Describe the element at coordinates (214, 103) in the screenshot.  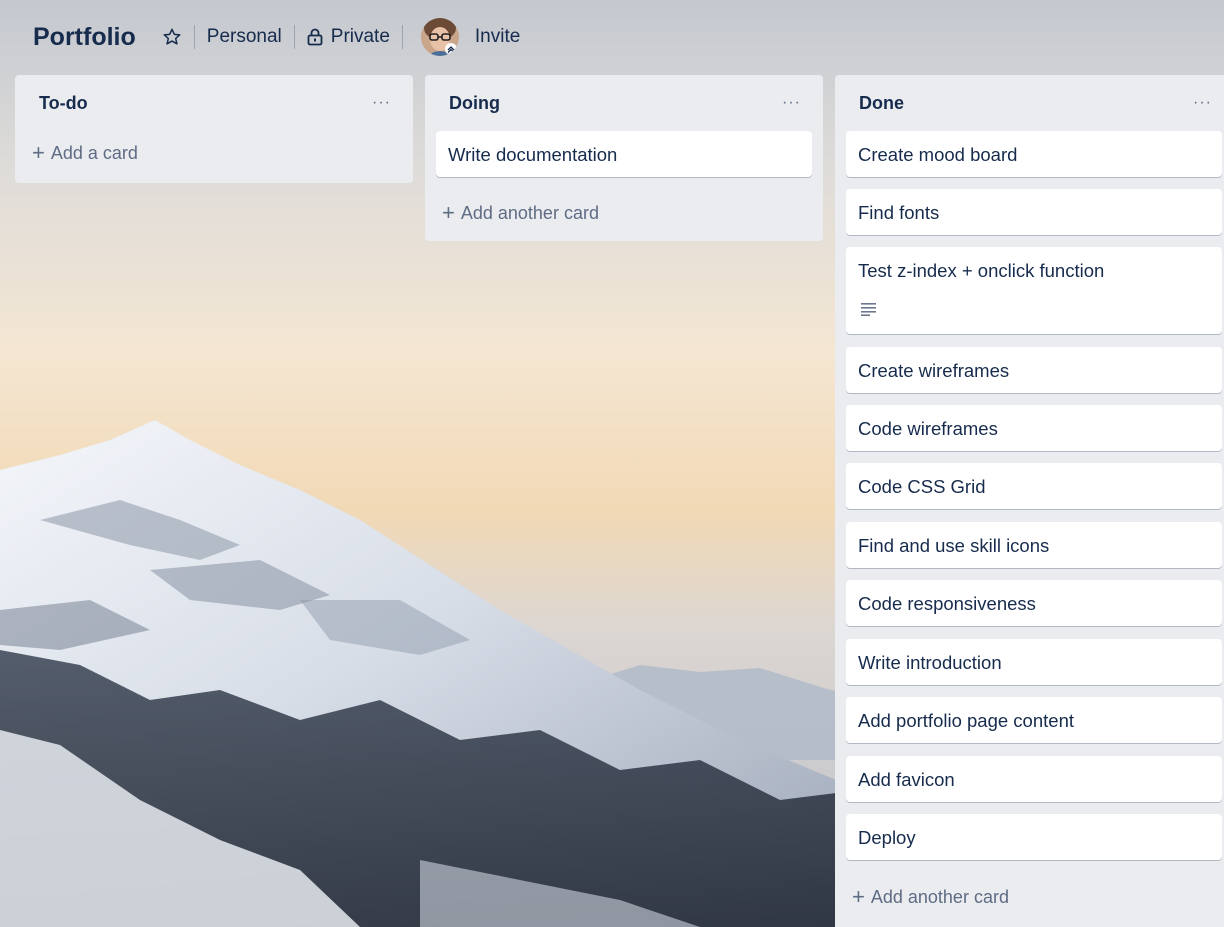
I see `list-header: To-do ···` at that location.